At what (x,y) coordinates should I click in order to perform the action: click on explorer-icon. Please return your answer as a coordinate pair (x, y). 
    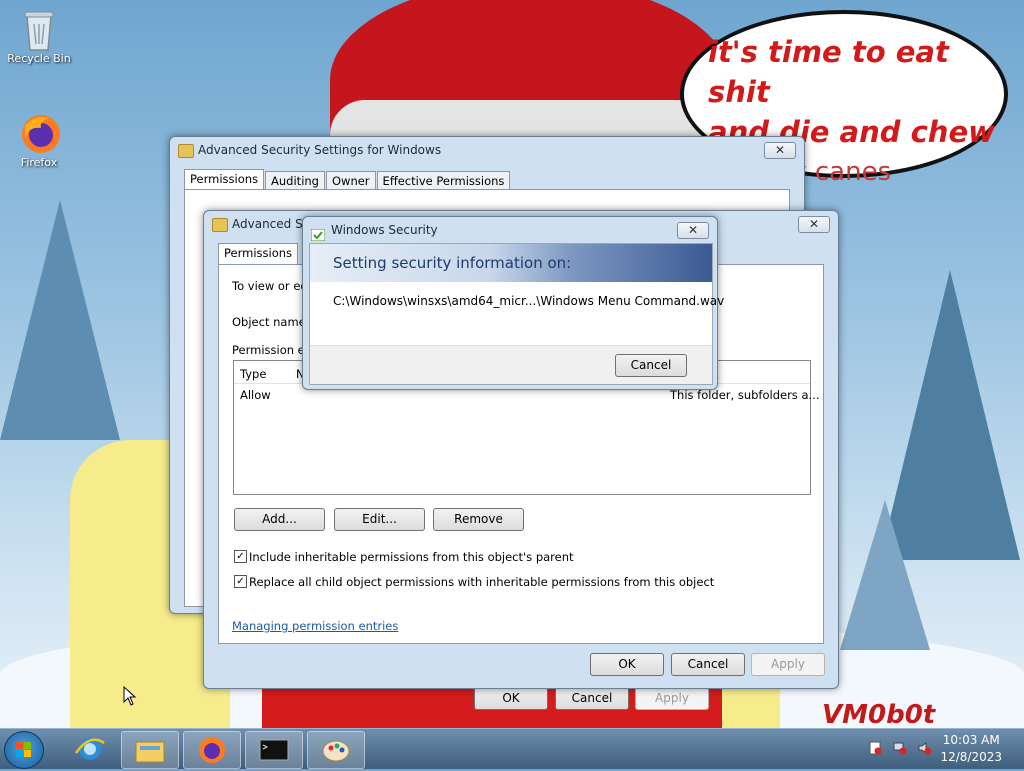
    Looking at the image, I should click on (150, 752).